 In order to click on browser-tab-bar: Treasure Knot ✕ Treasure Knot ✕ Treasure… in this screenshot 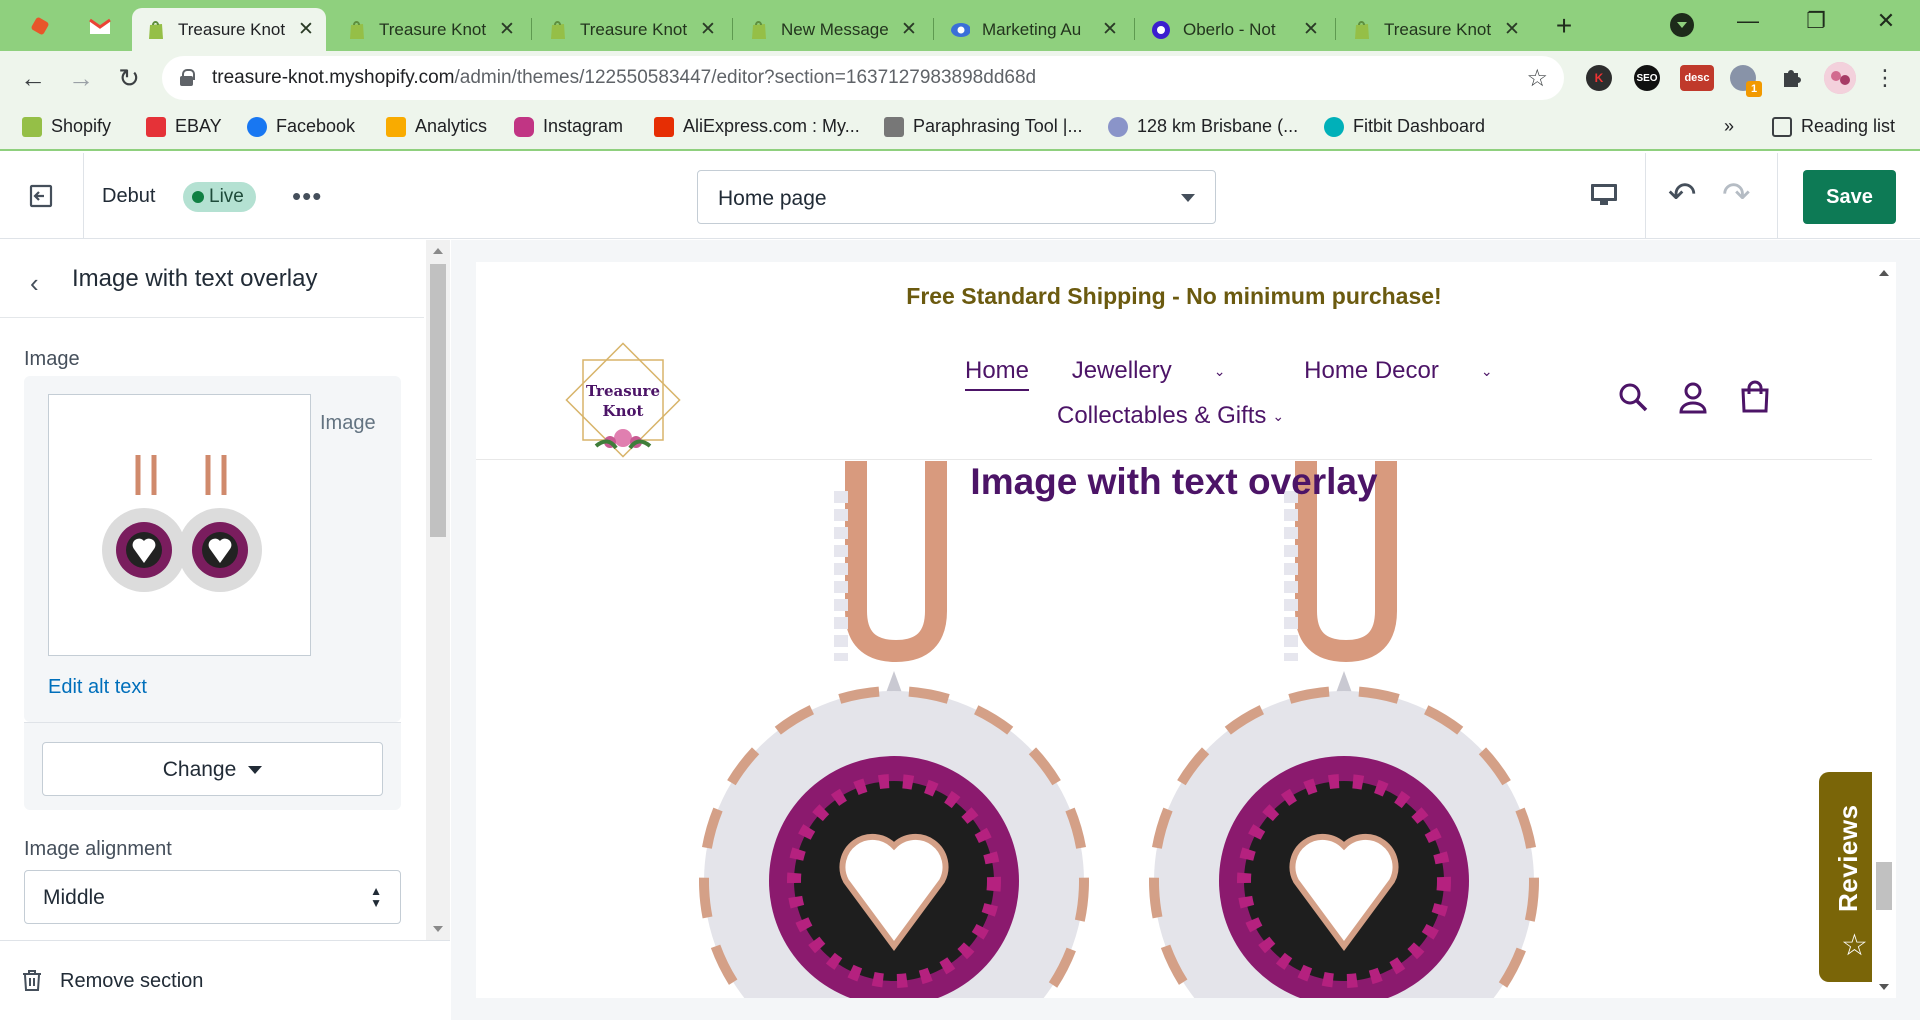, I will do `click(960, 25)`.